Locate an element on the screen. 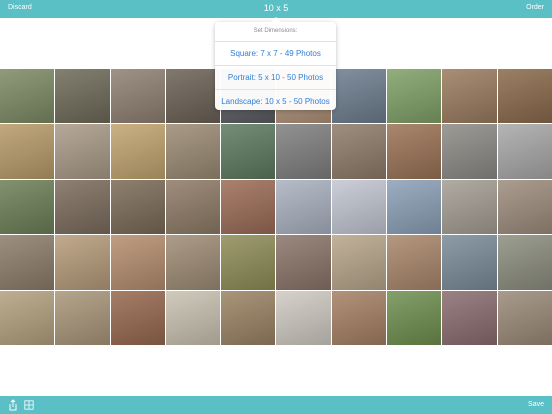 The width and height of the screenshot is (552, 414). top-toolbar: Discard 10 x 5 Order is located at coordinates (276, 9).